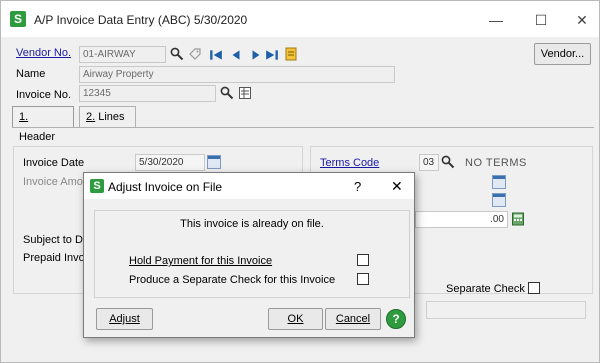 This screenshot has height=363, width=600. What do you see at coordinates (18, 19) in the screenshot?
I see `sage-logo-icon: S` at bounding box center [18, 19].